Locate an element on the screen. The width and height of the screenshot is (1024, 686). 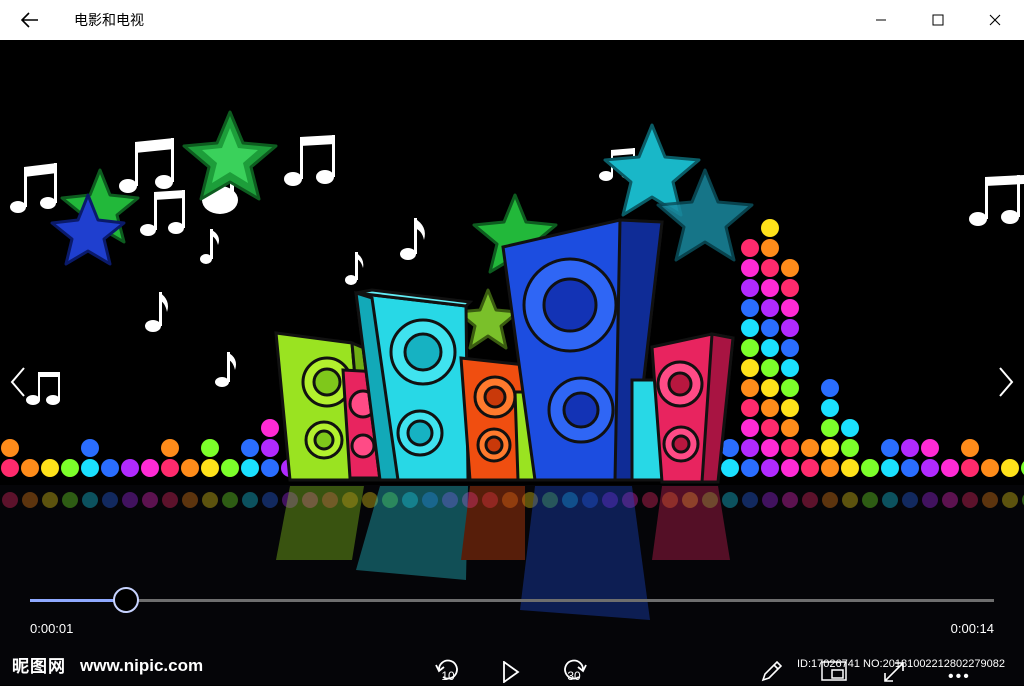
edit-button is located at coordinates (772, 664).